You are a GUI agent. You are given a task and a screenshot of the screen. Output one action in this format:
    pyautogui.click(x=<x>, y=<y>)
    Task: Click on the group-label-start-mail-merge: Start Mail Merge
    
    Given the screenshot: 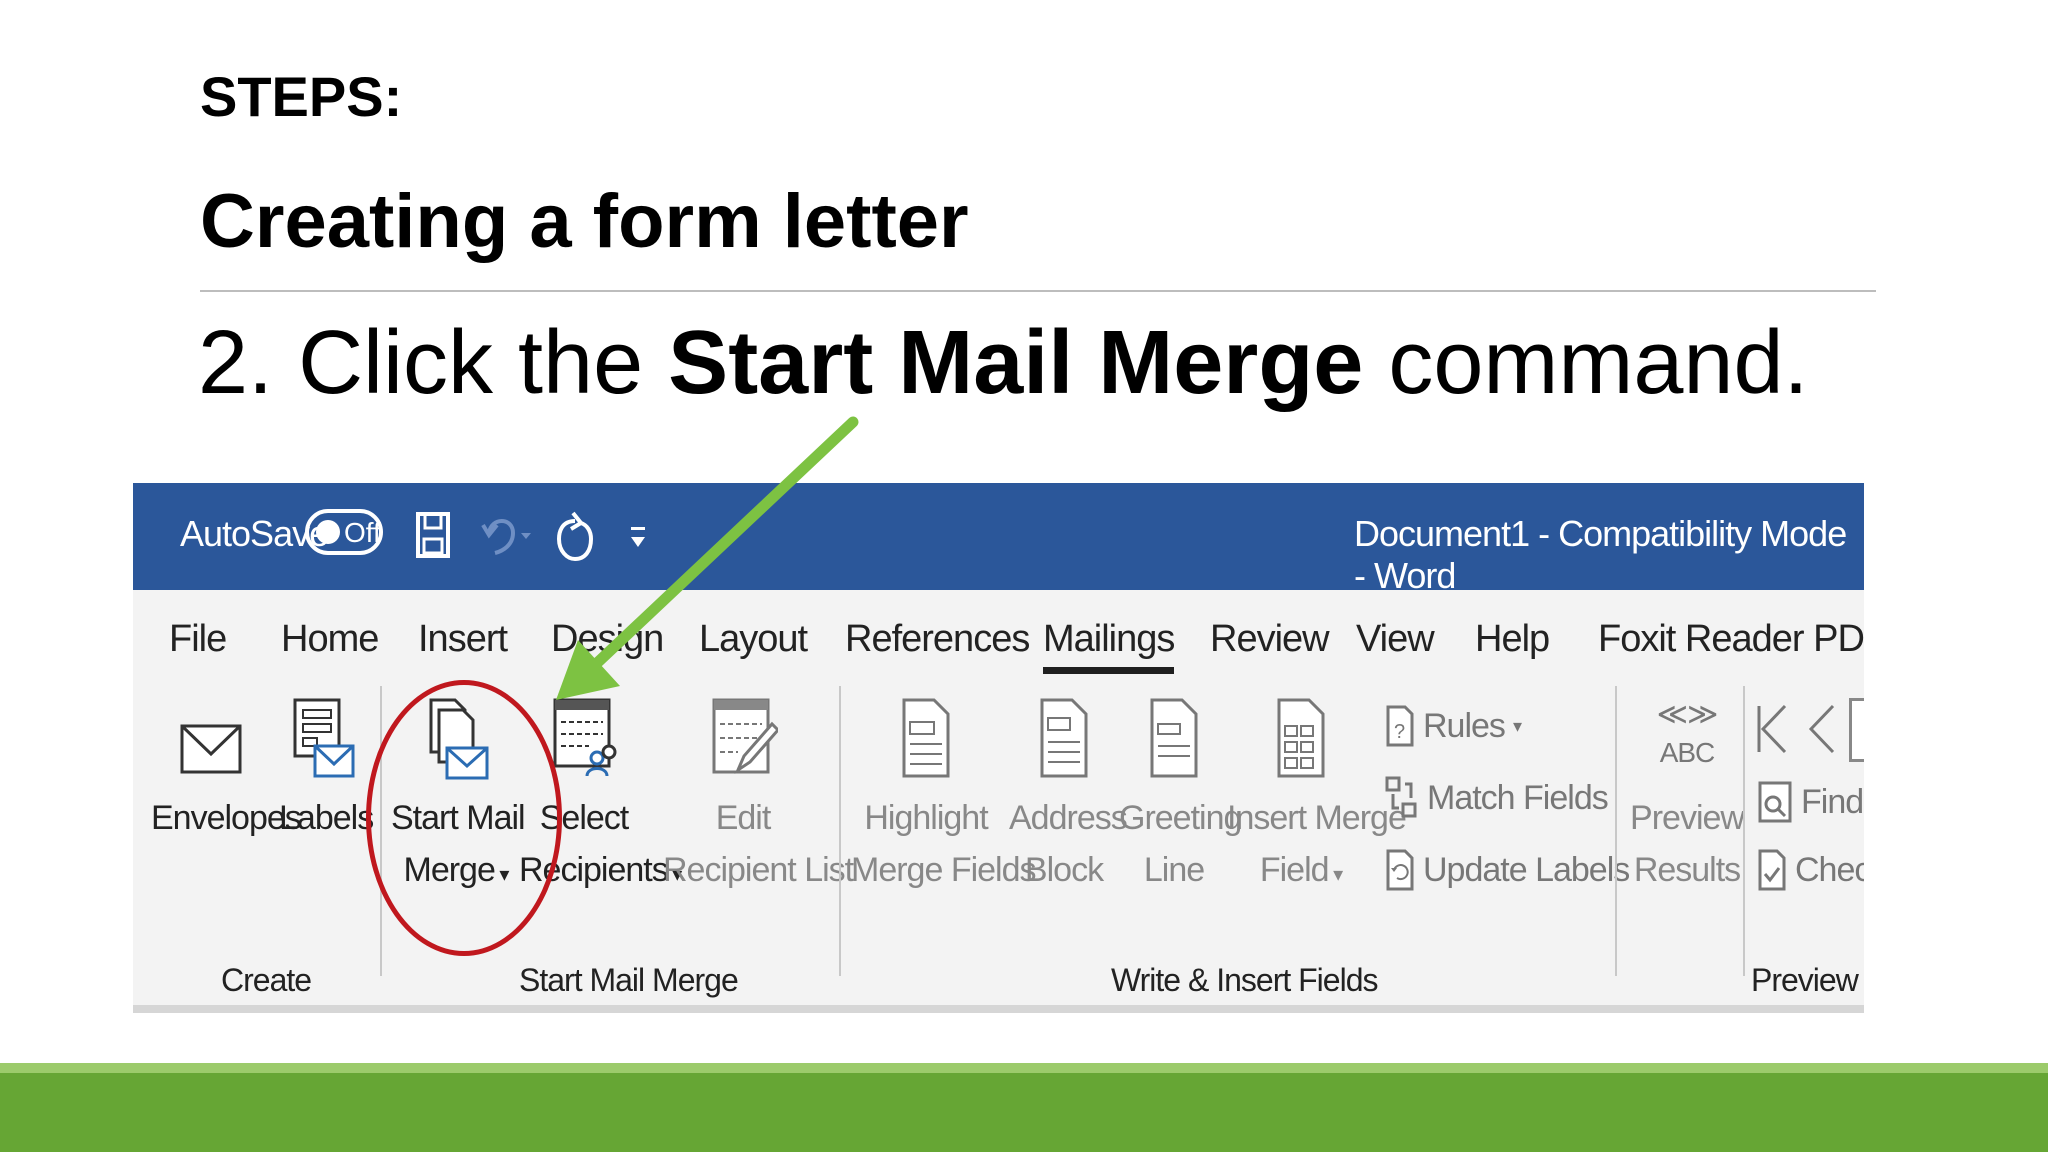 What is the action you would take?
    pyautogui.click(x=629, y=980)
    